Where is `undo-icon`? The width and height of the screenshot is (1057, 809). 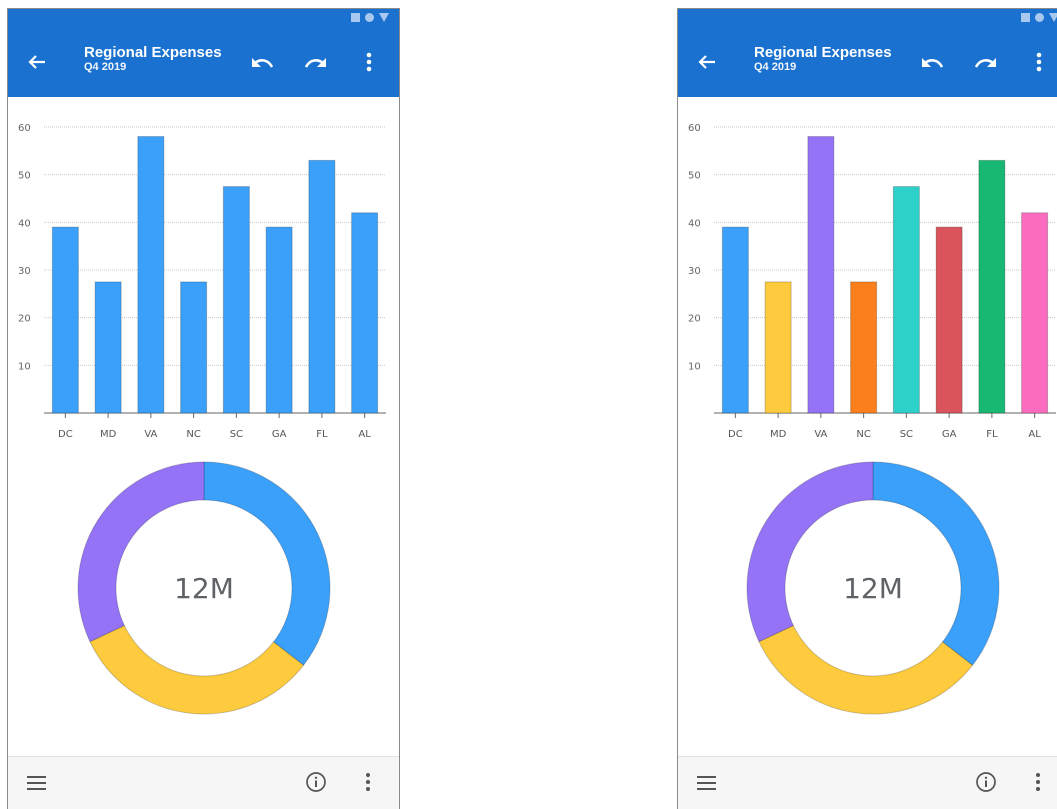 undo-icon is located at coordinates (263, 63).